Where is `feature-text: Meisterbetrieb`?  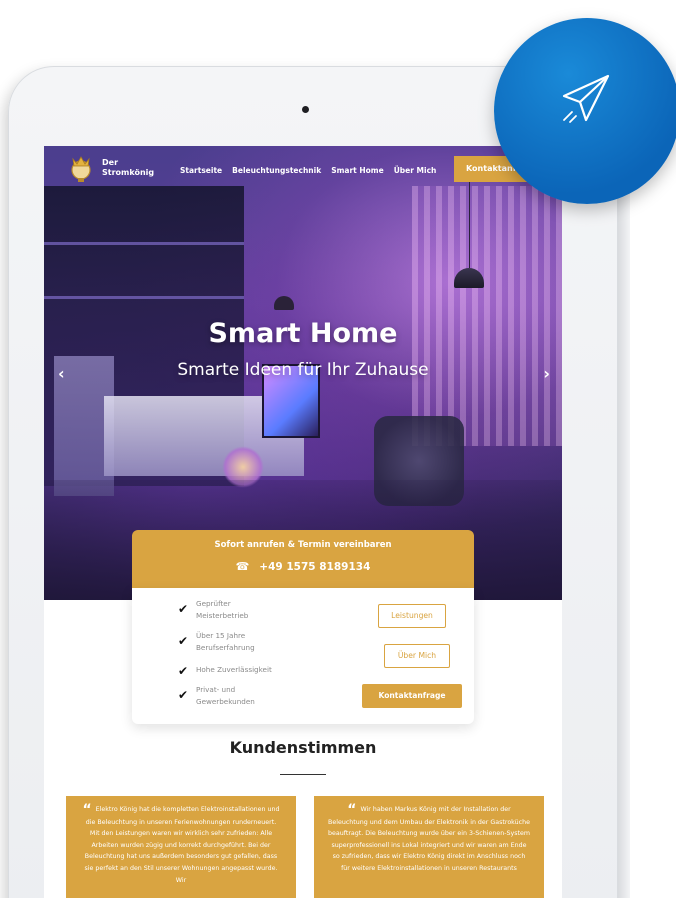
feature-text: Meisterbetrieb is located at coordinates (222, 615).